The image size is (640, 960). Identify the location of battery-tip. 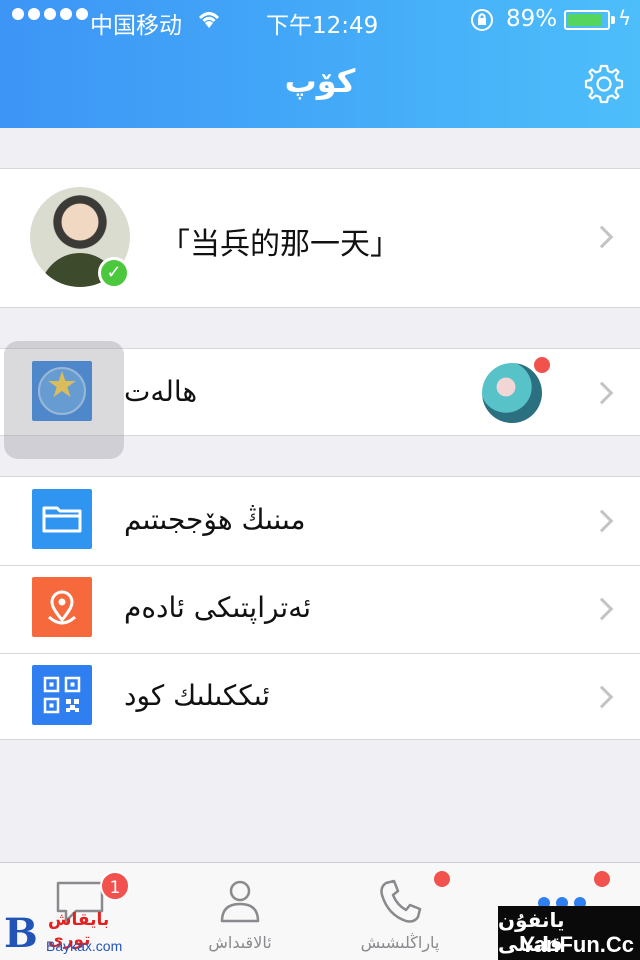
(613, 20).